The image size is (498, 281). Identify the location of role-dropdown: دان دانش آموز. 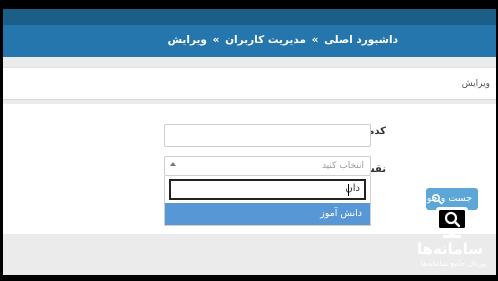
(267, 201).